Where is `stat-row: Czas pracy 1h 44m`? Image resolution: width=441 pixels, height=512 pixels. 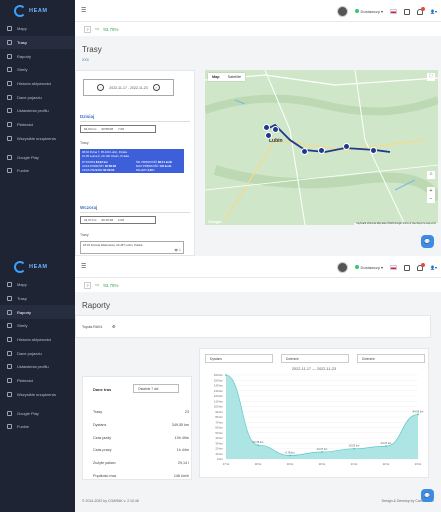
stat-row: Czas pracy 1h 44m is located at coordinates (141, 450).